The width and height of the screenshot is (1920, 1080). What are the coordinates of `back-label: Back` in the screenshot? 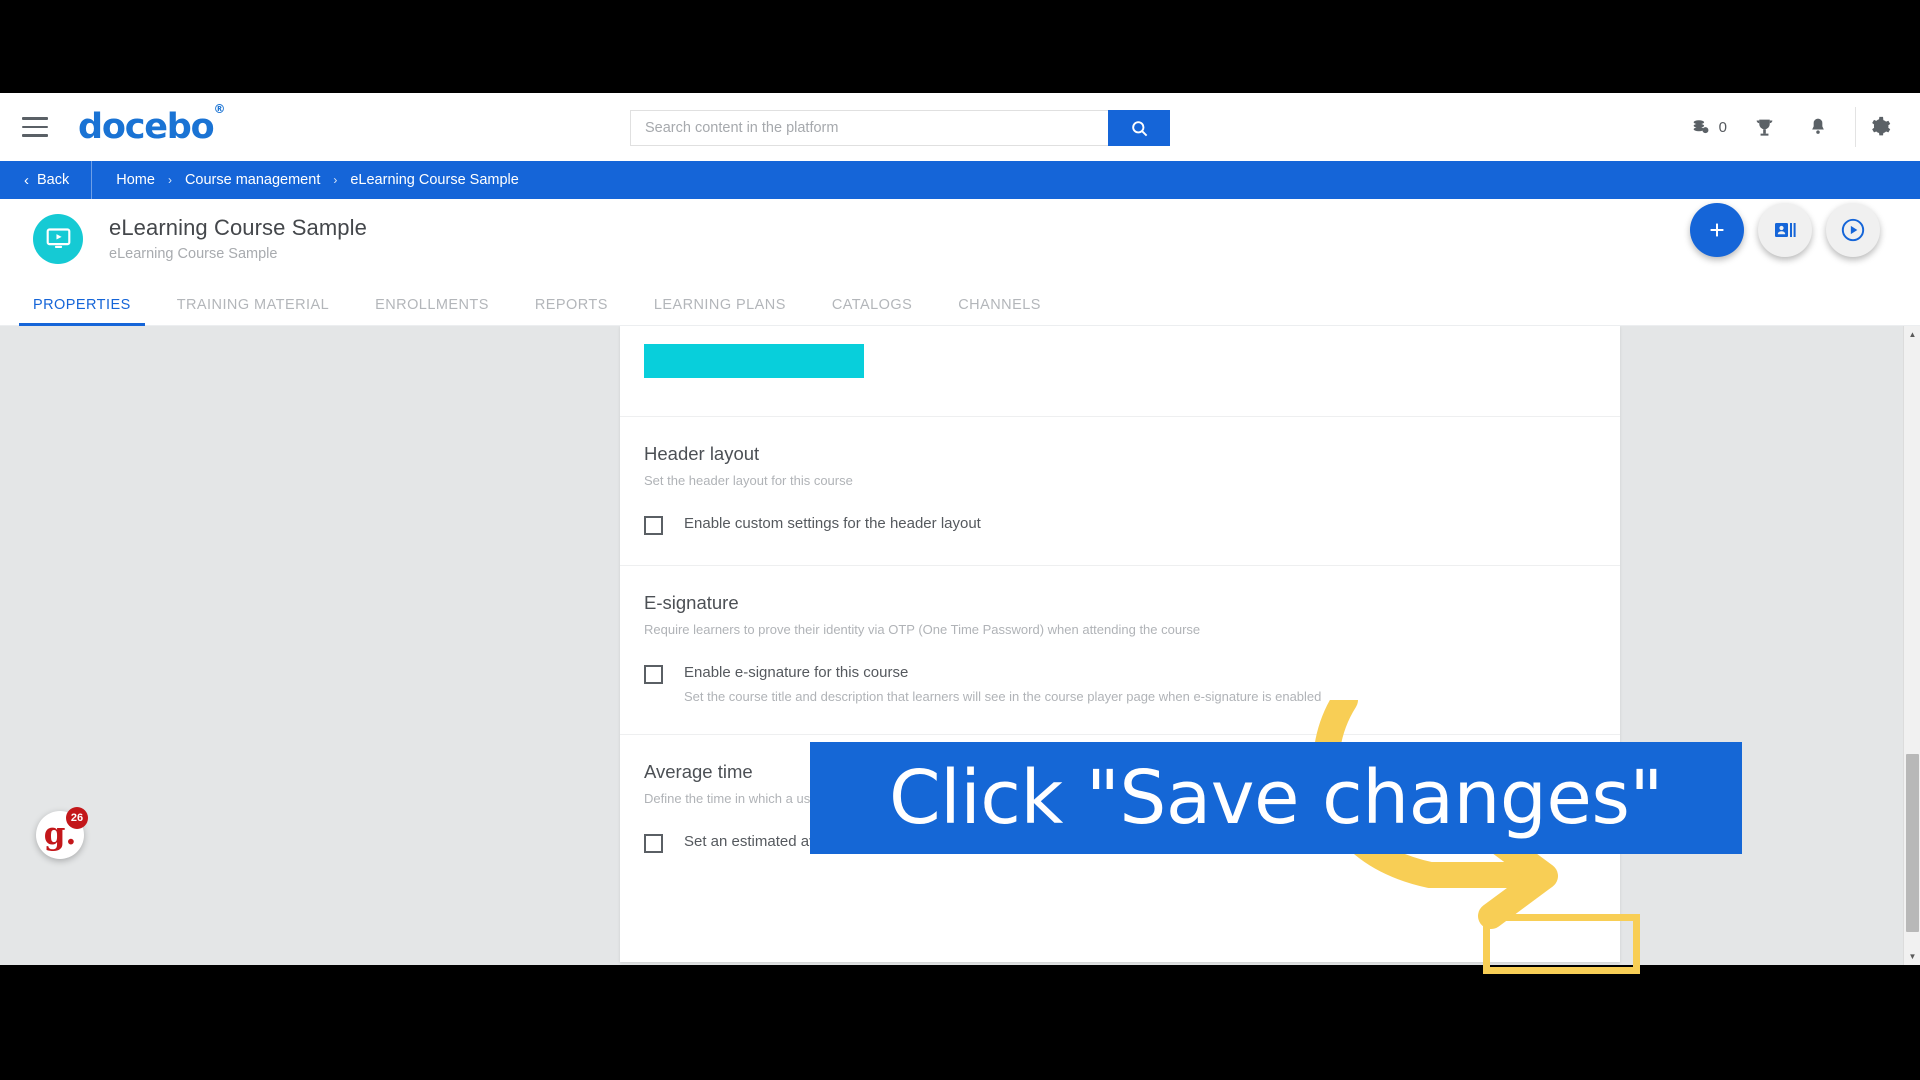 It's located at (53, 180).